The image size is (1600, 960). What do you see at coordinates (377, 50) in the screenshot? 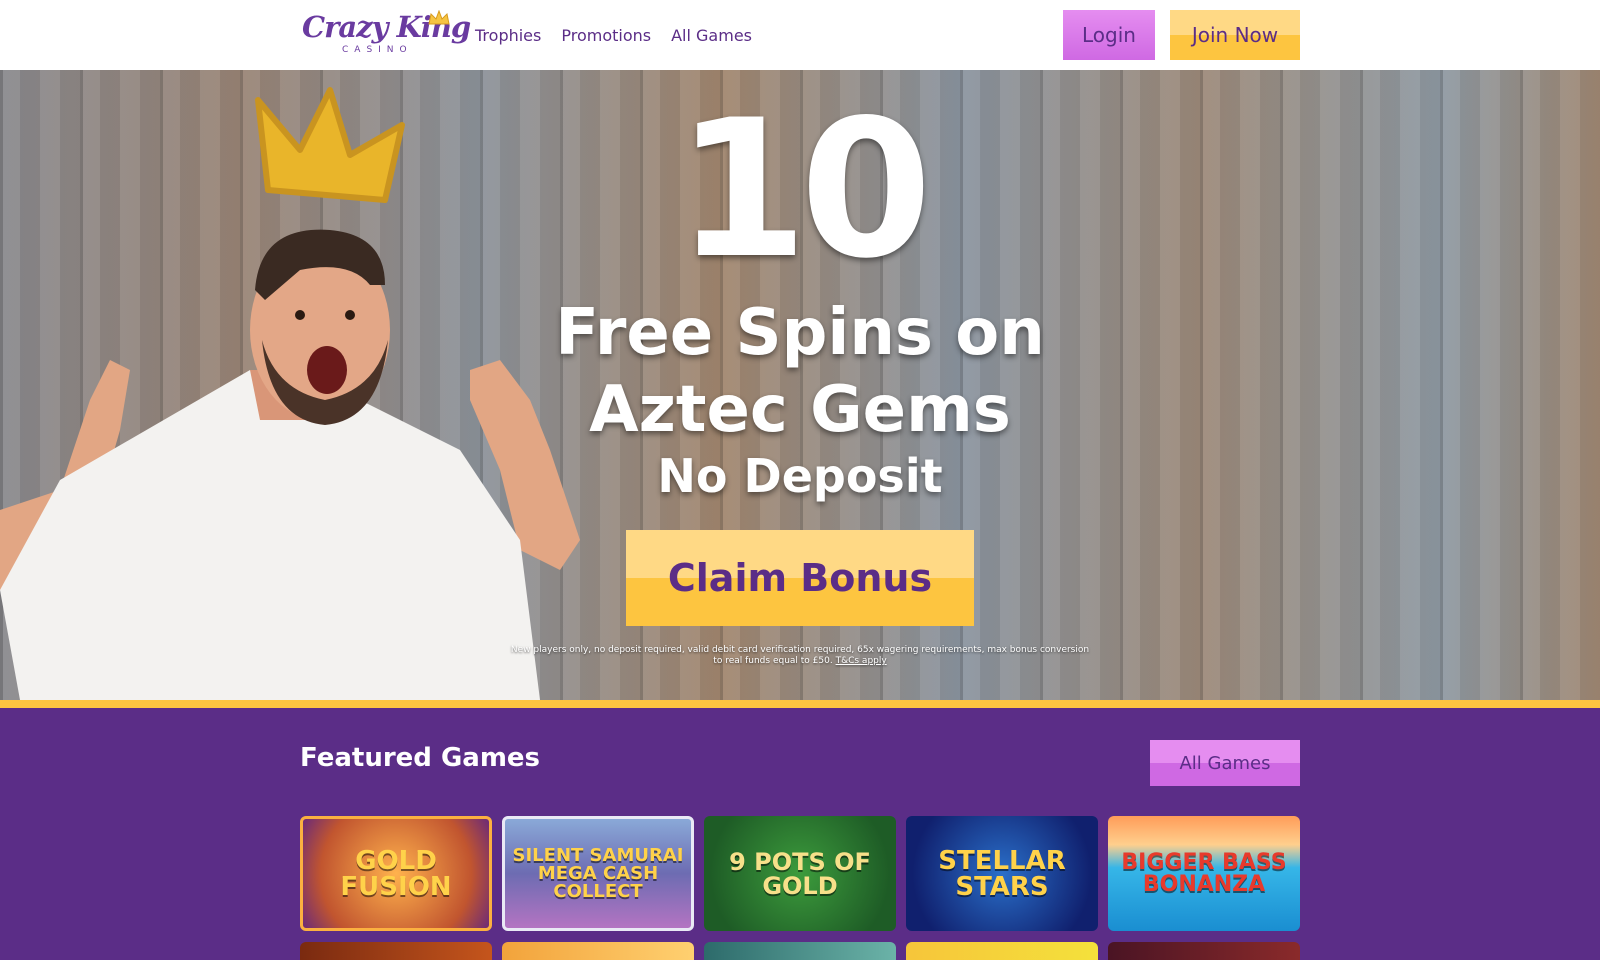
I see `logo-subtext: CASINO` at bounding box center [377, 50].